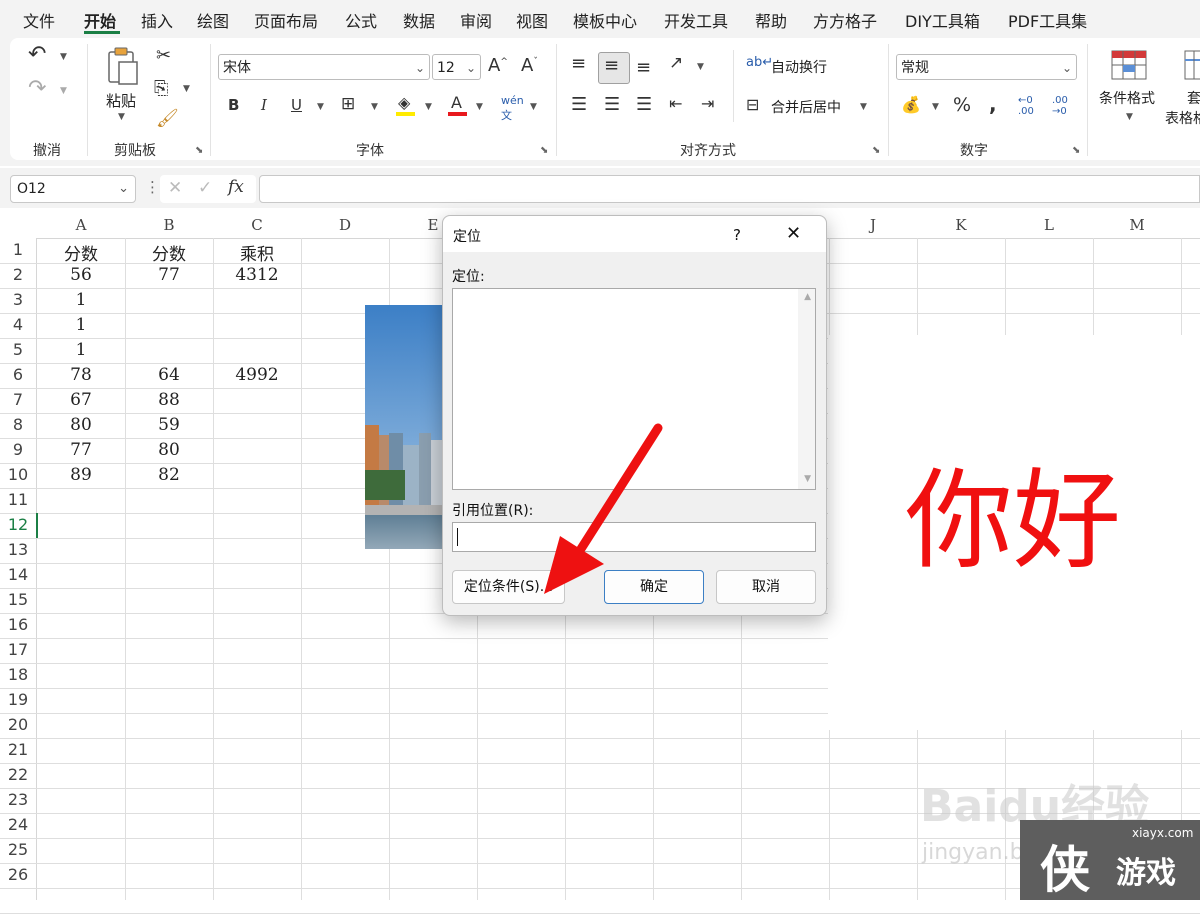 This screenshot has width=1200, height=914. I want to click on row-header: 10, so click(18, 474).